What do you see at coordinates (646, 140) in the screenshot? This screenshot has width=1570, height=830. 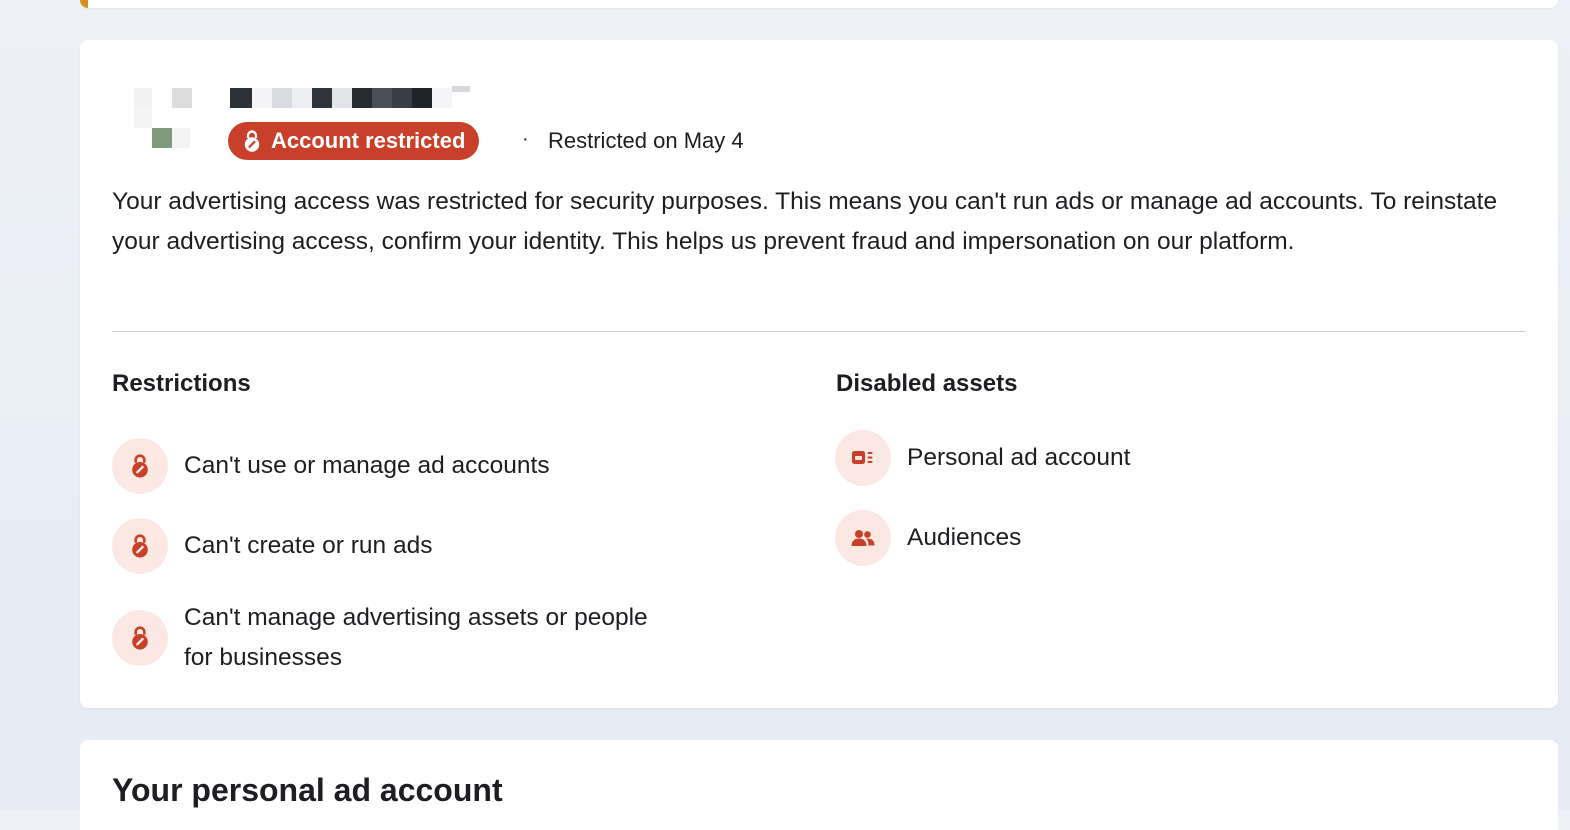 I see `restricted-date: Restricted on May 4` at bounding box center [646, 140].